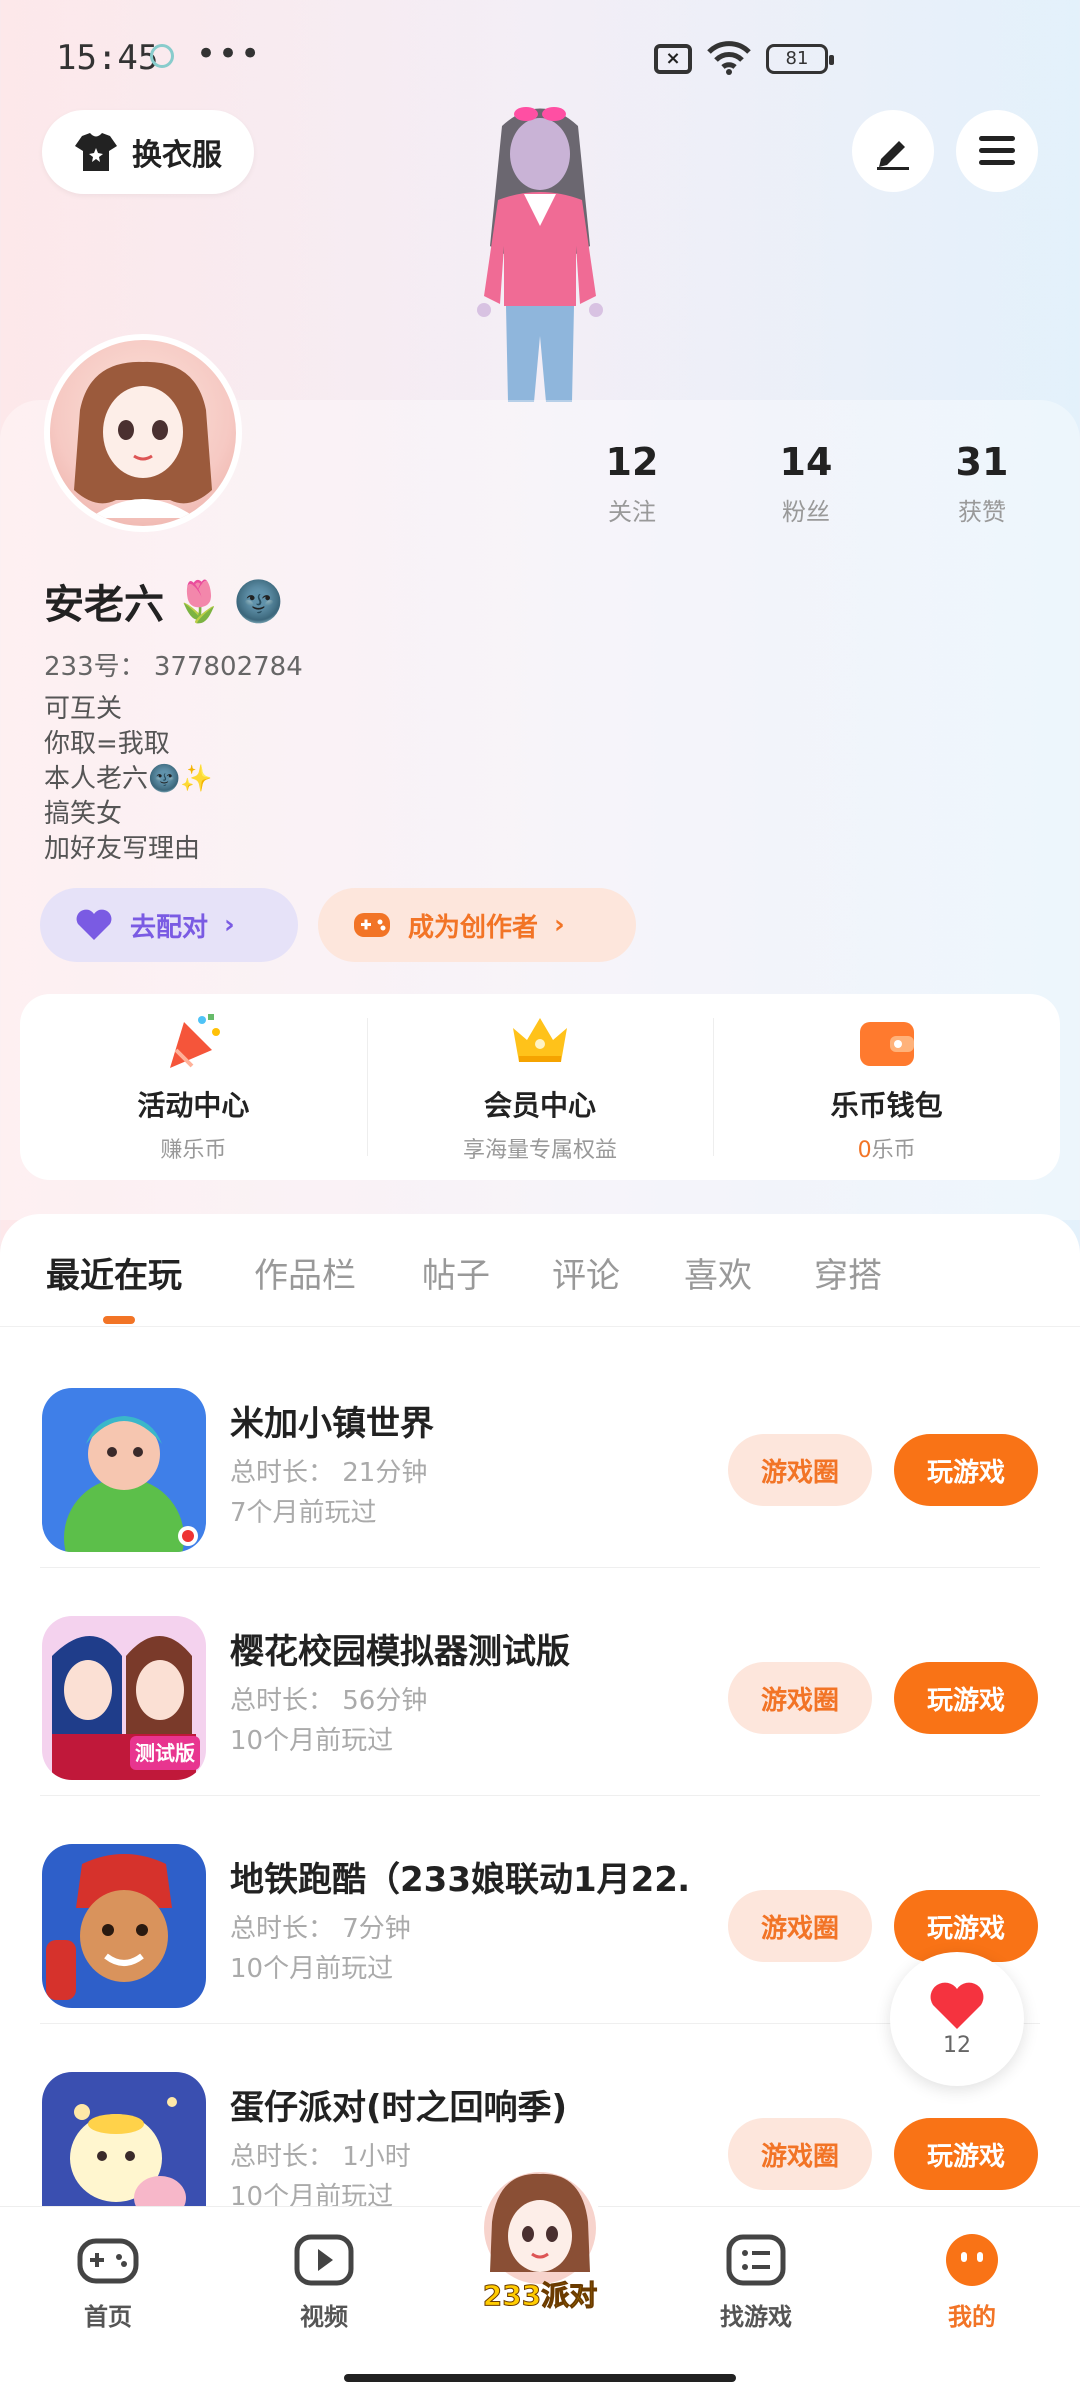  Describe the element at coordinates (399, 2108) in the screenshot. I see `game-title: 蛋仔派对(时之回响季)` at that location.